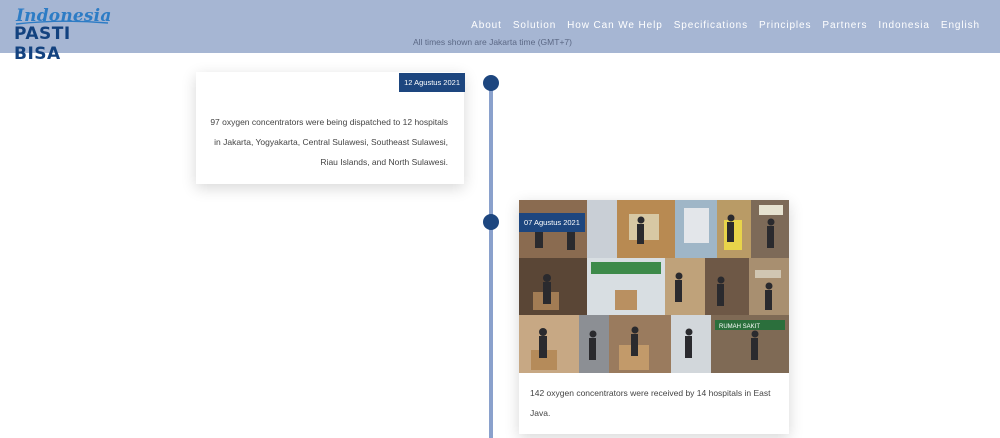 Image resolution: width=1000 pixels, height=438 pixels. What do you see at coordinates (492, 42) in the screenshot?
I see `timezone-note: All times shown are Jakarta time (GMT+7)` at bounding box center [492, 42].